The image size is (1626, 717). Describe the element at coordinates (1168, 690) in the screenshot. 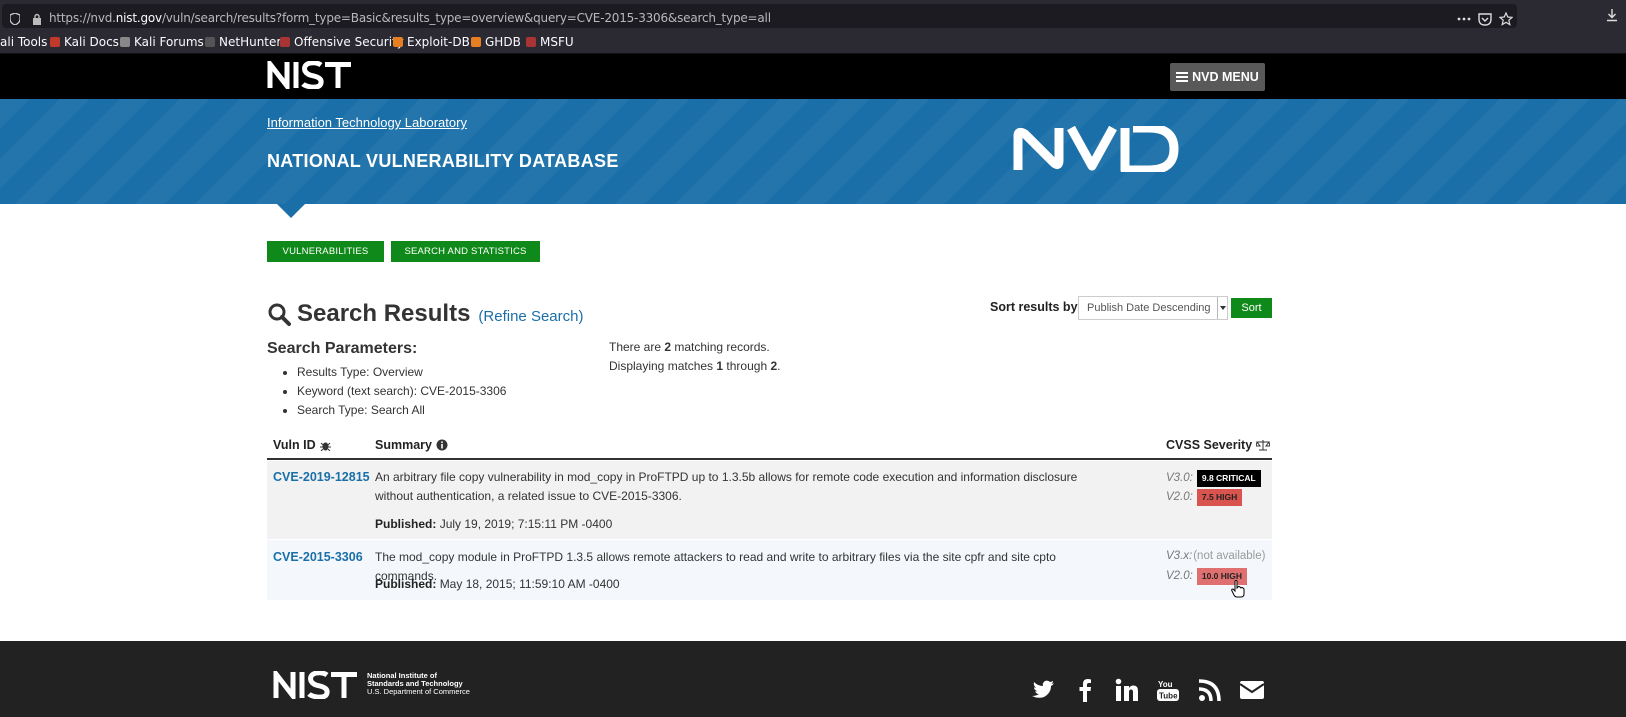

I see `youtube-icon: You Tube` at that location.